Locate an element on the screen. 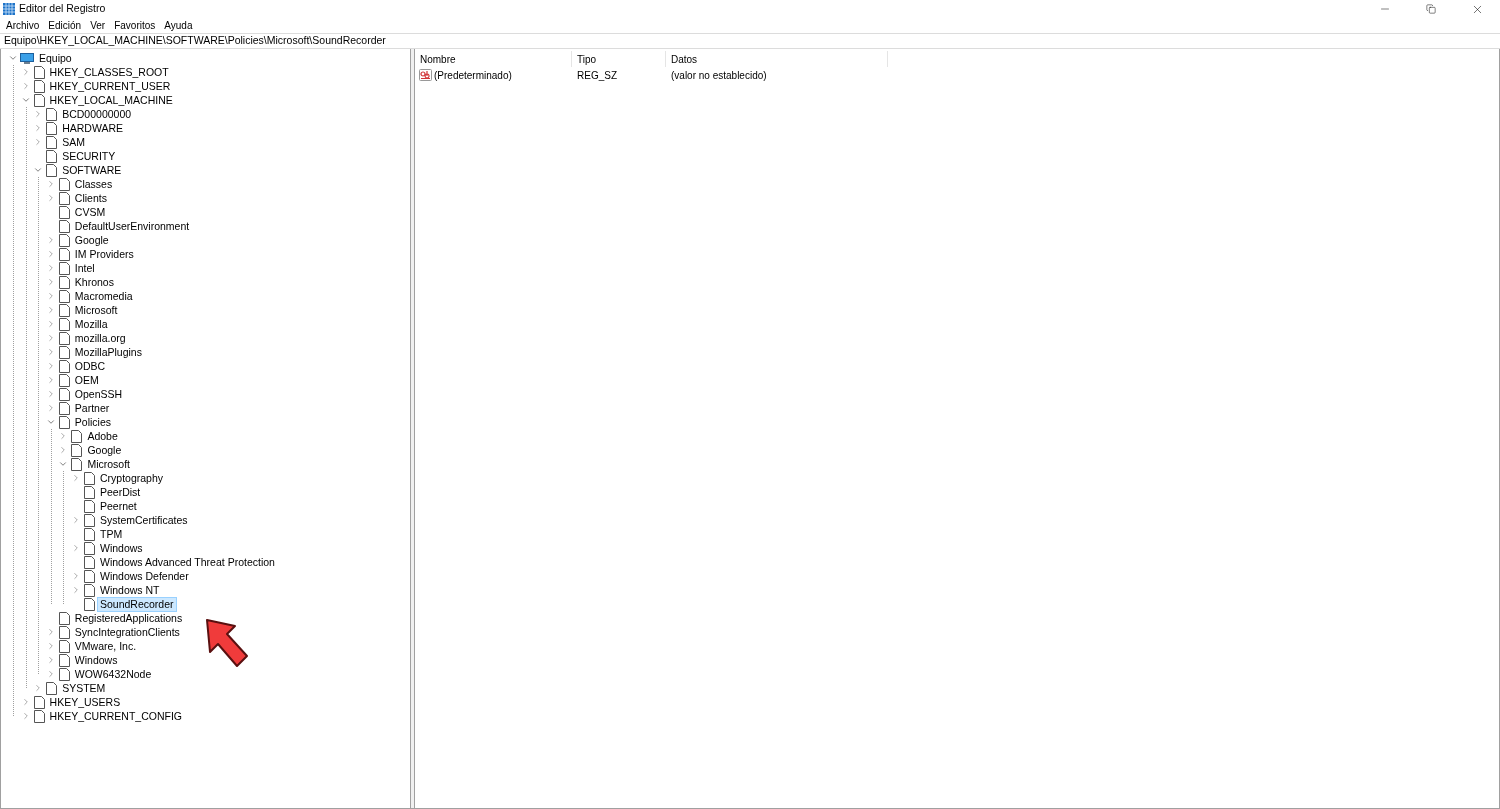 The width and height of the screenshot is (1500, 809). column-header: Datos is located at coordinates (777, 59).